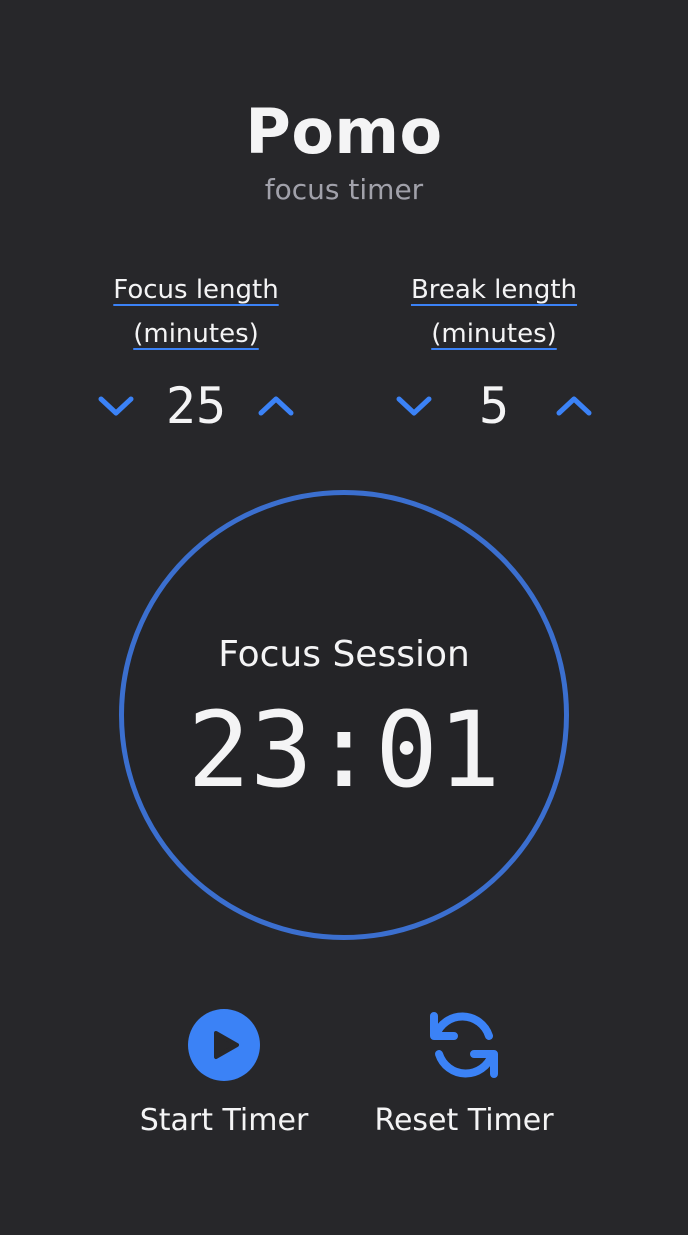 Image resolution: width=688 pixels, height=1235 pixels. I want to click on focus-decrement-button, so click(116, 406).